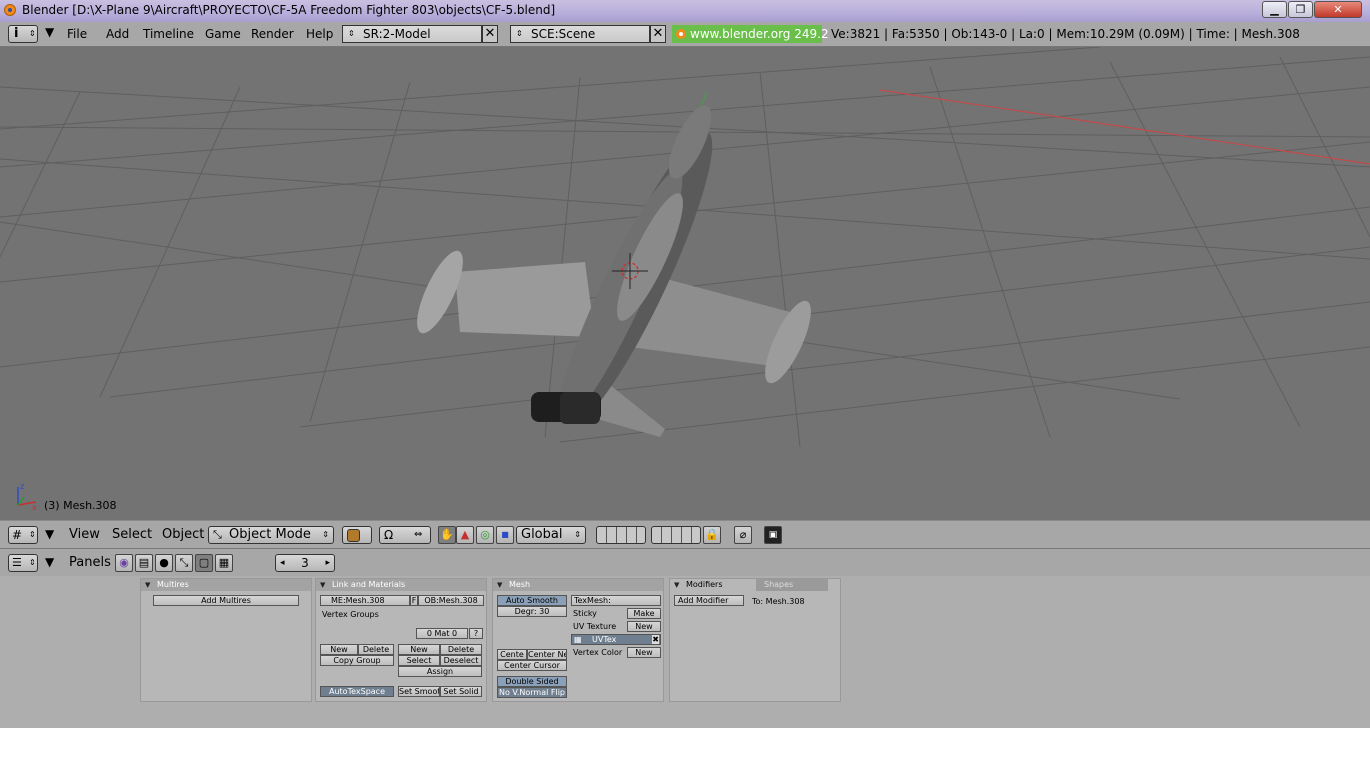 This screenshot has height=768, width=1370. Describe the element at coordinates (204, 563) in the screenshot. I see `editing-context-icon: ▢` at that location.